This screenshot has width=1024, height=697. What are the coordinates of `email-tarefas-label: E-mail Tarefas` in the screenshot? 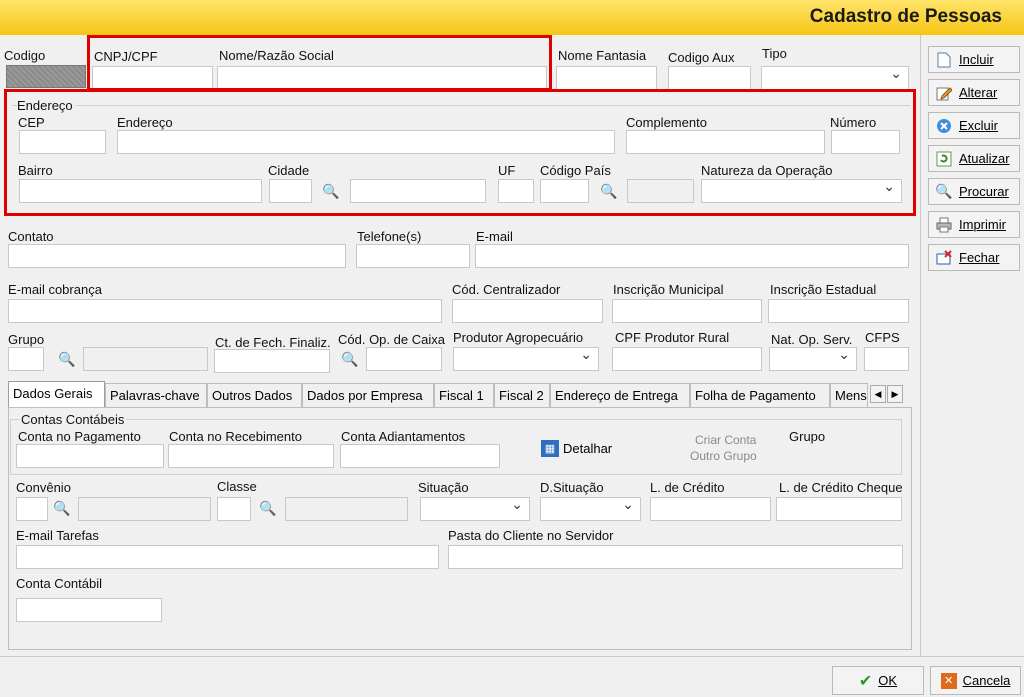 It's located at (57, 535).